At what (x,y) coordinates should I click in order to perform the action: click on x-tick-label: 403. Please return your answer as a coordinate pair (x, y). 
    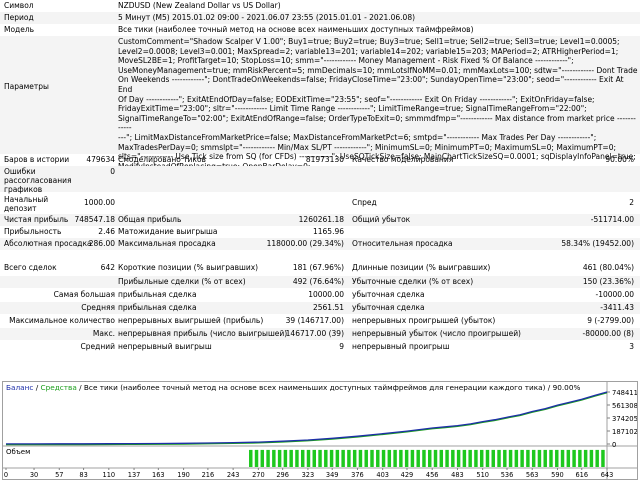
    Looking at the image, I should click on (382, 475).